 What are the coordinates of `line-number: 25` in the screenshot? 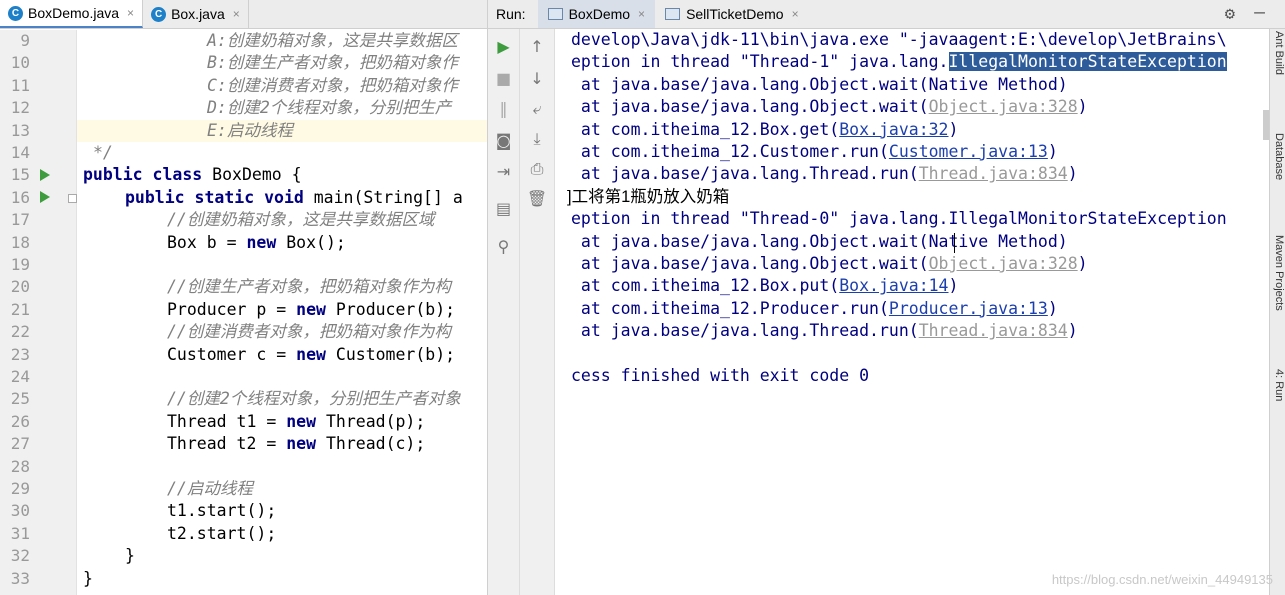 It's located at (20, 399).